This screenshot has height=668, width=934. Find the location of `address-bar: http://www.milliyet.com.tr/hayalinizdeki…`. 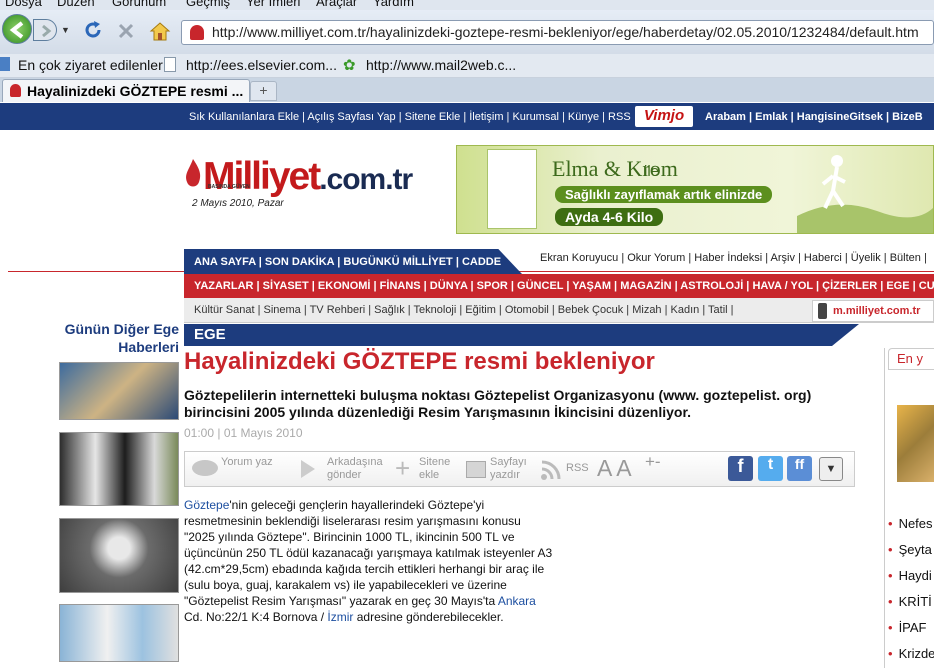

address-bar: http://www.milliyet.com.tr/hayalinizdeki… is located at coordinates (557, 32).